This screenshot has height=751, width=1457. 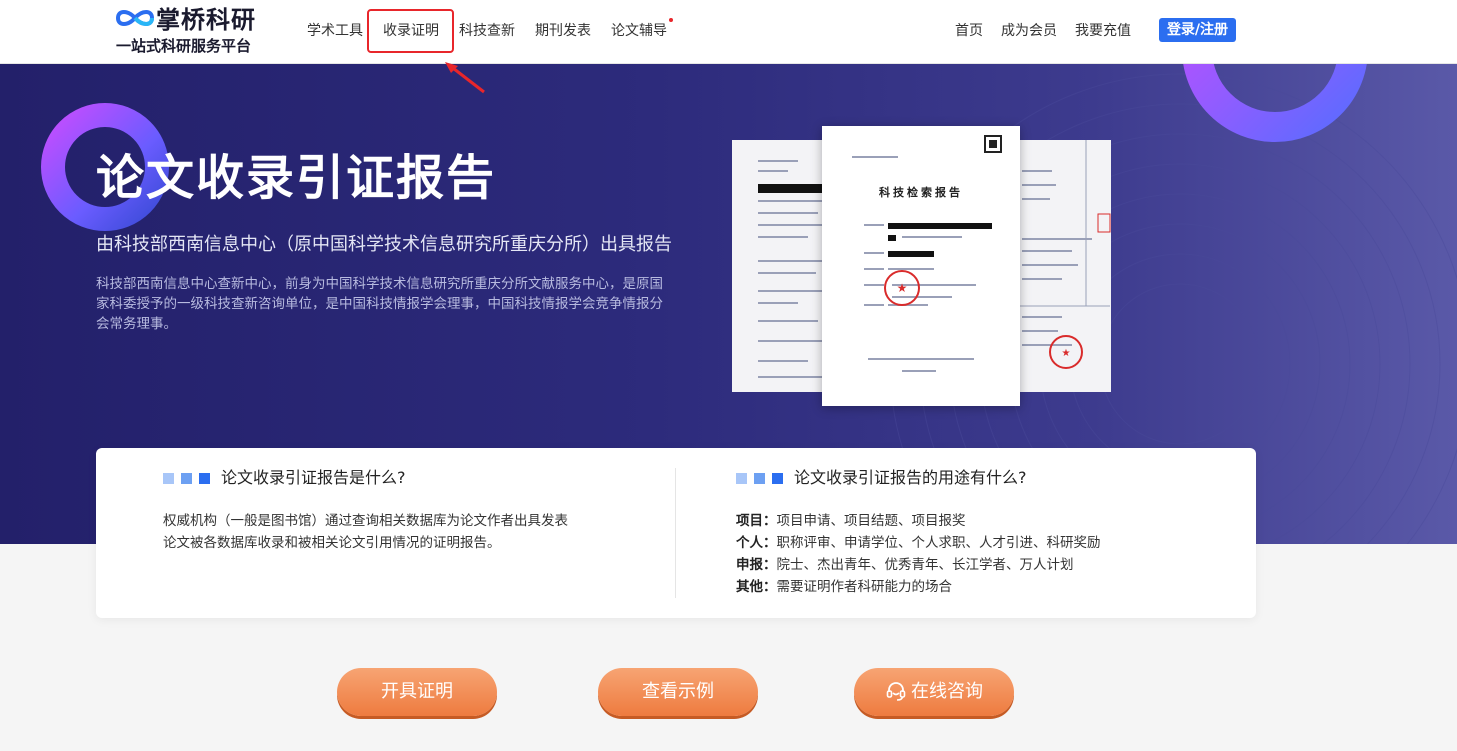 I want to click on use-text: 院士、杰出青年、优秀青年、长江学者、万人计划, so click(x=925, y=565).